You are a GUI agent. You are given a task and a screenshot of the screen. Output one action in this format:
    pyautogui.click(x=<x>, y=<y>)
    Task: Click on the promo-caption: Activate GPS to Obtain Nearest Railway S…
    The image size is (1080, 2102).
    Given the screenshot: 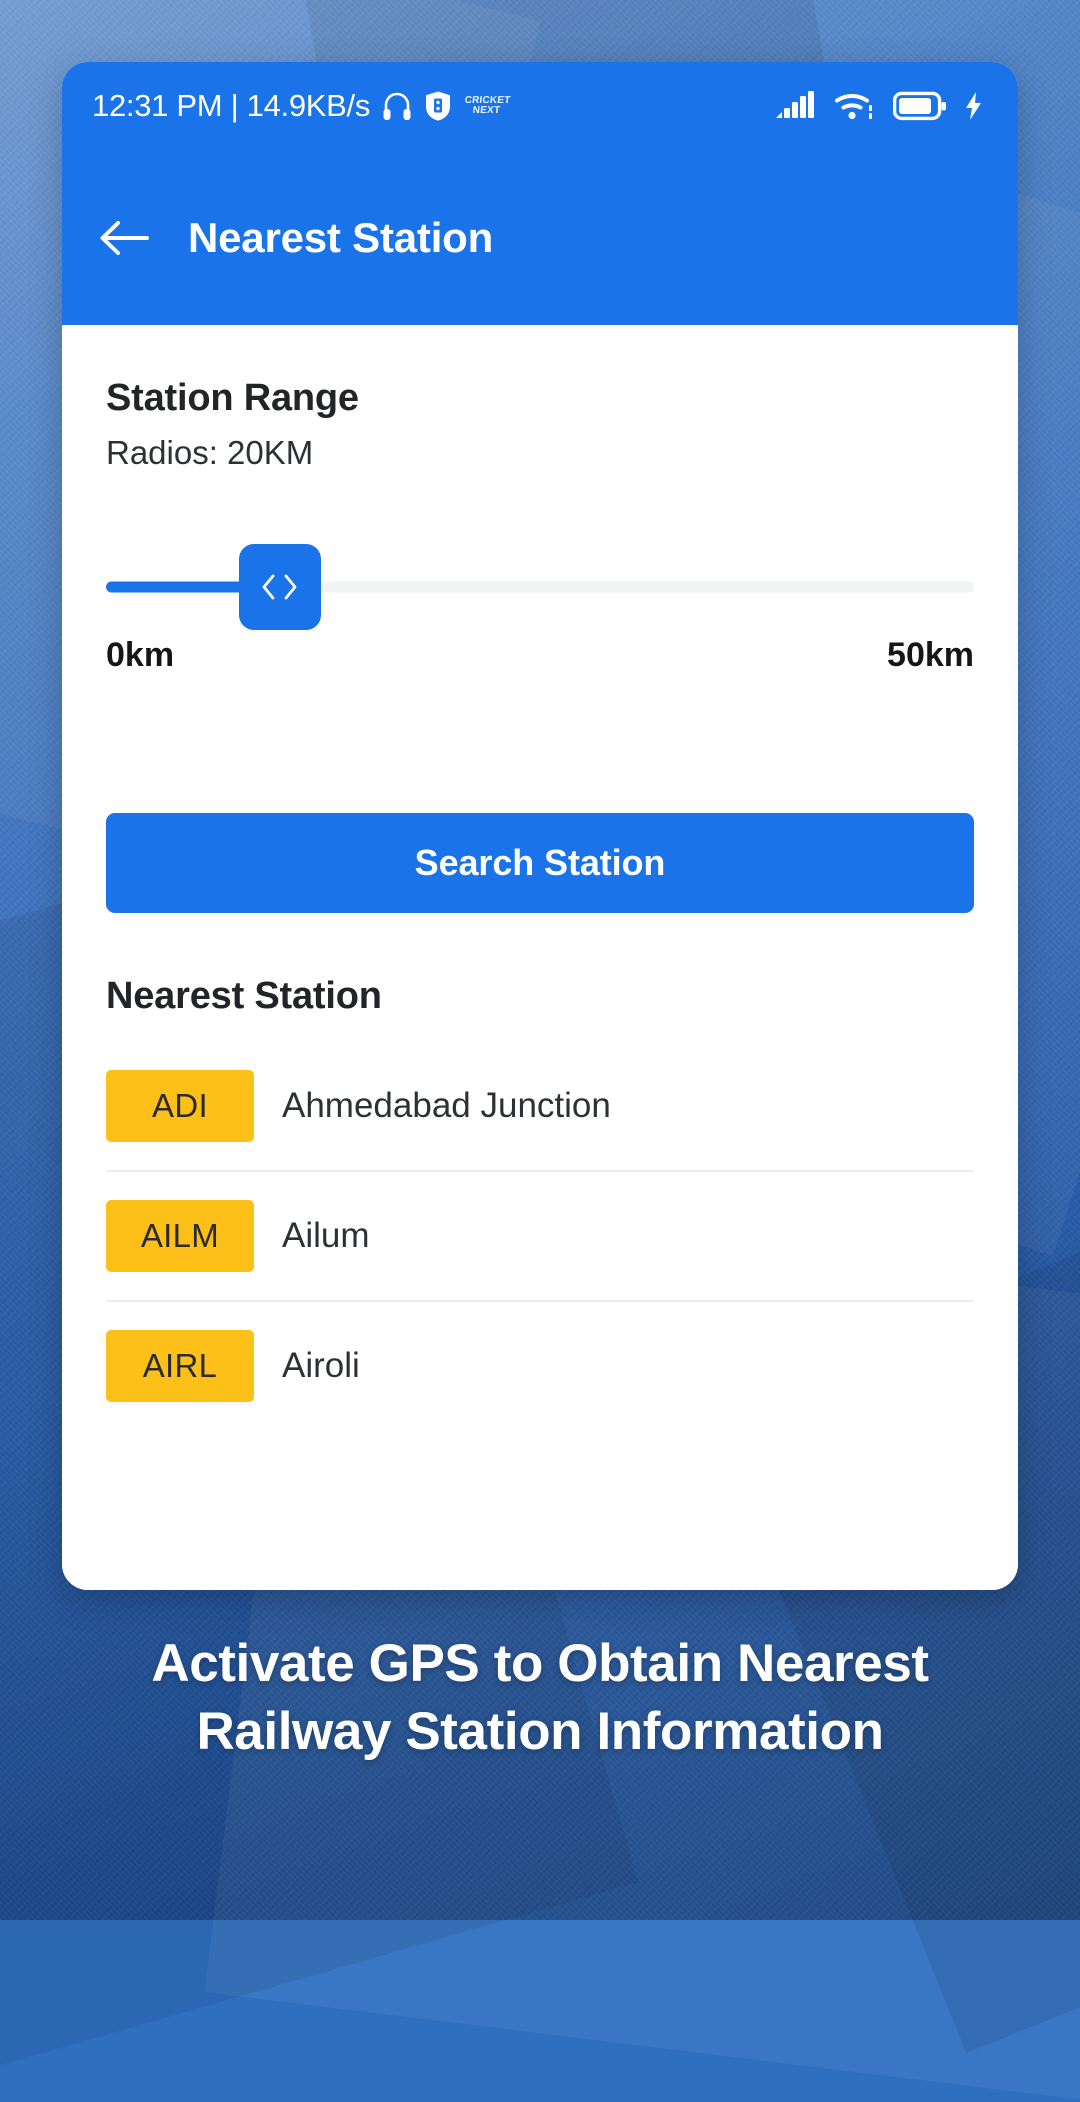 What is the action you would take?
    pyautogui.click(x=540, y=1698)
    